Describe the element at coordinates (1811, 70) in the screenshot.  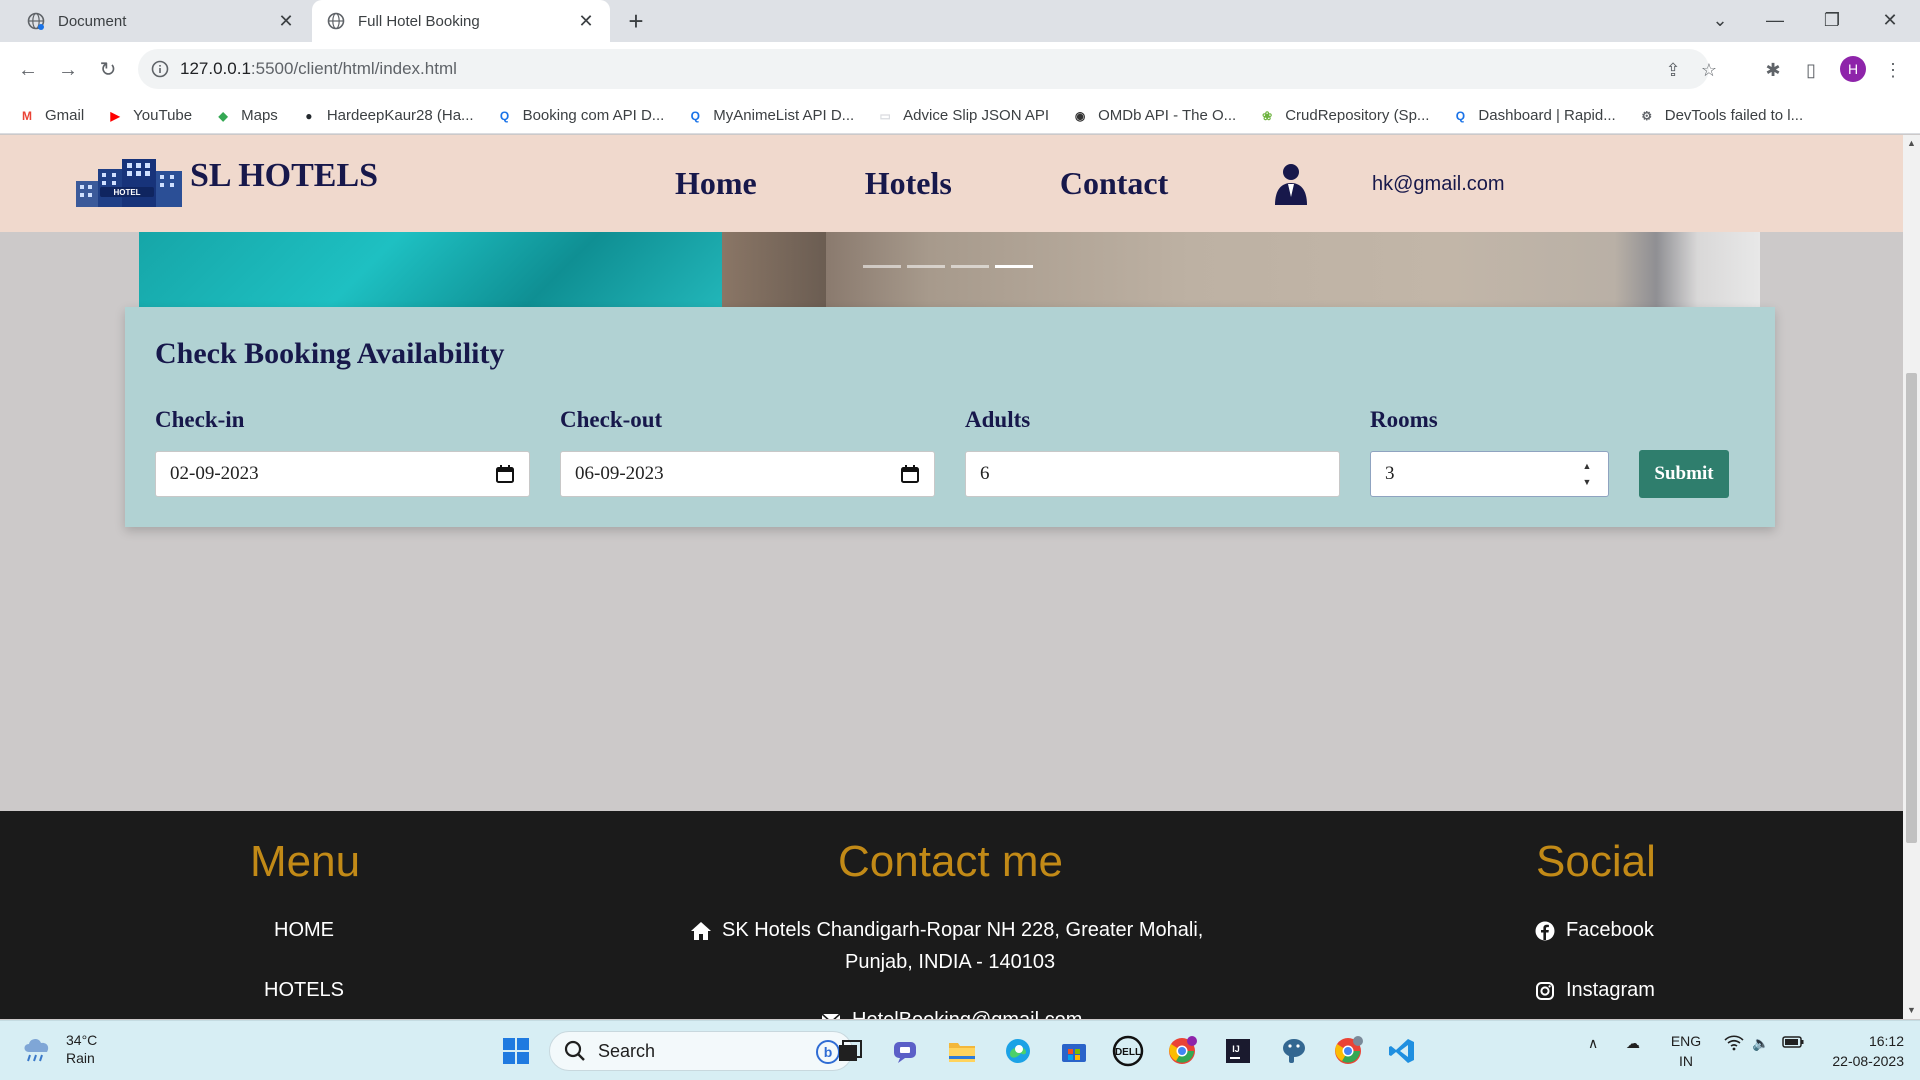
I see `side-panel-icon: ▯` at that location.